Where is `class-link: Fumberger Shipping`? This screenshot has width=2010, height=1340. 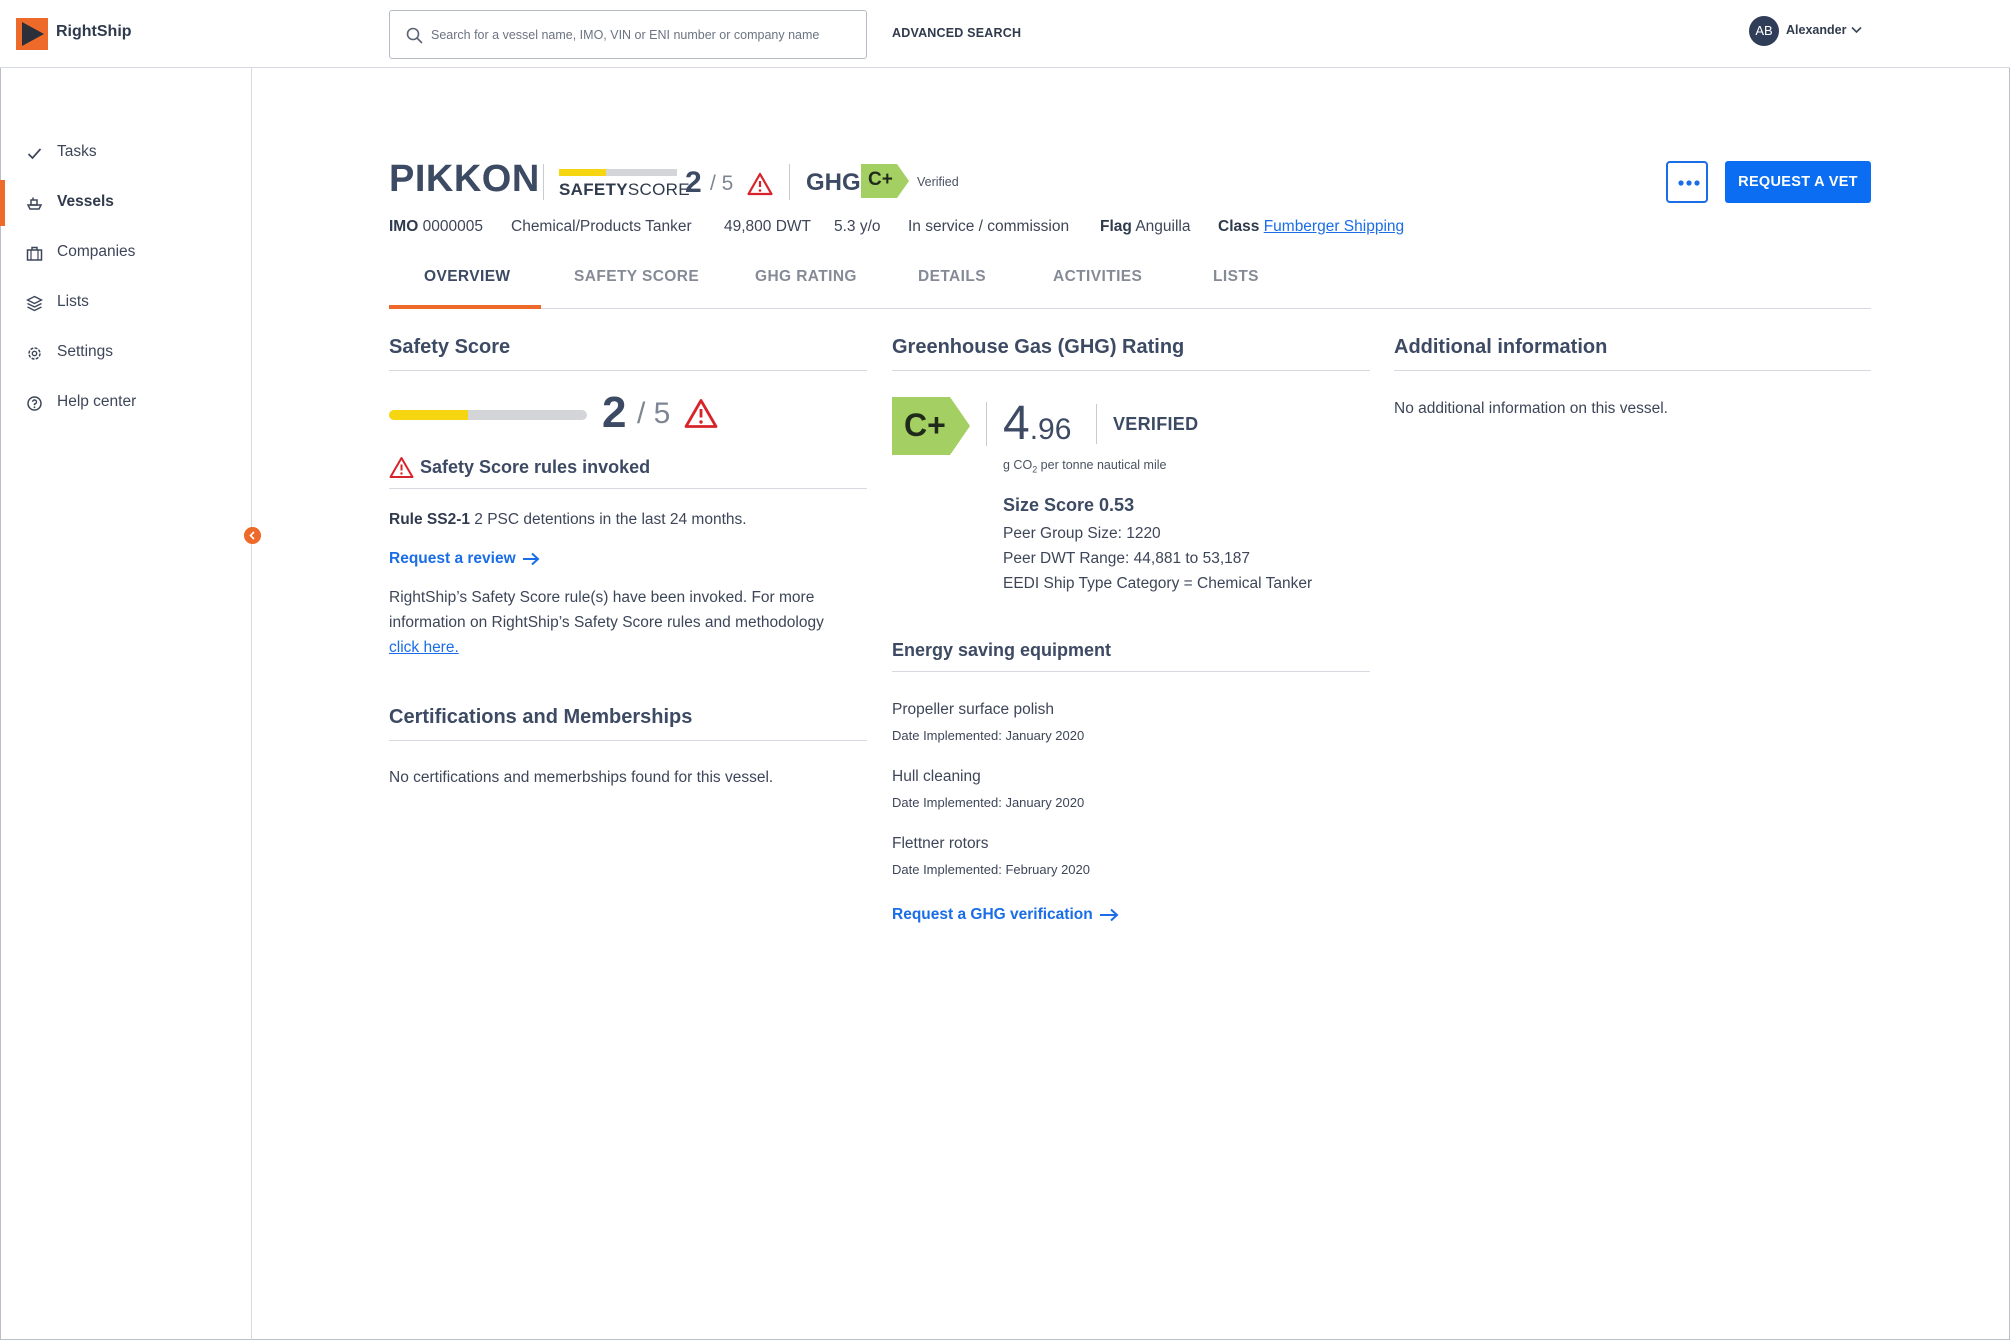
class-link: Fumberger Shipping is located at coordinates (1334, 226).